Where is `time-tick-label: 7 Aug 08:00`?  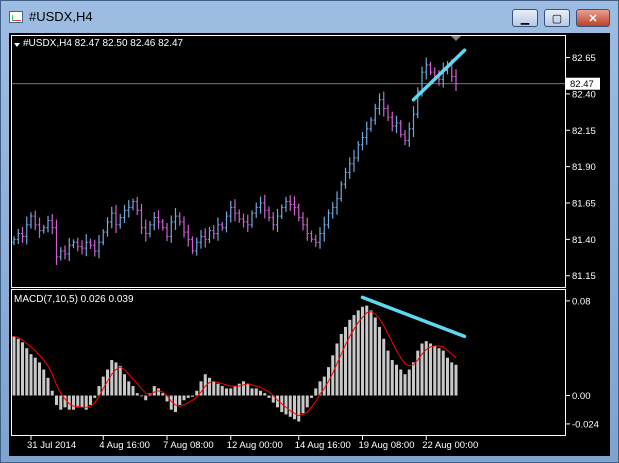
time-tick-label: 7 Aug 08:00 is located at coordinates (188, 445).